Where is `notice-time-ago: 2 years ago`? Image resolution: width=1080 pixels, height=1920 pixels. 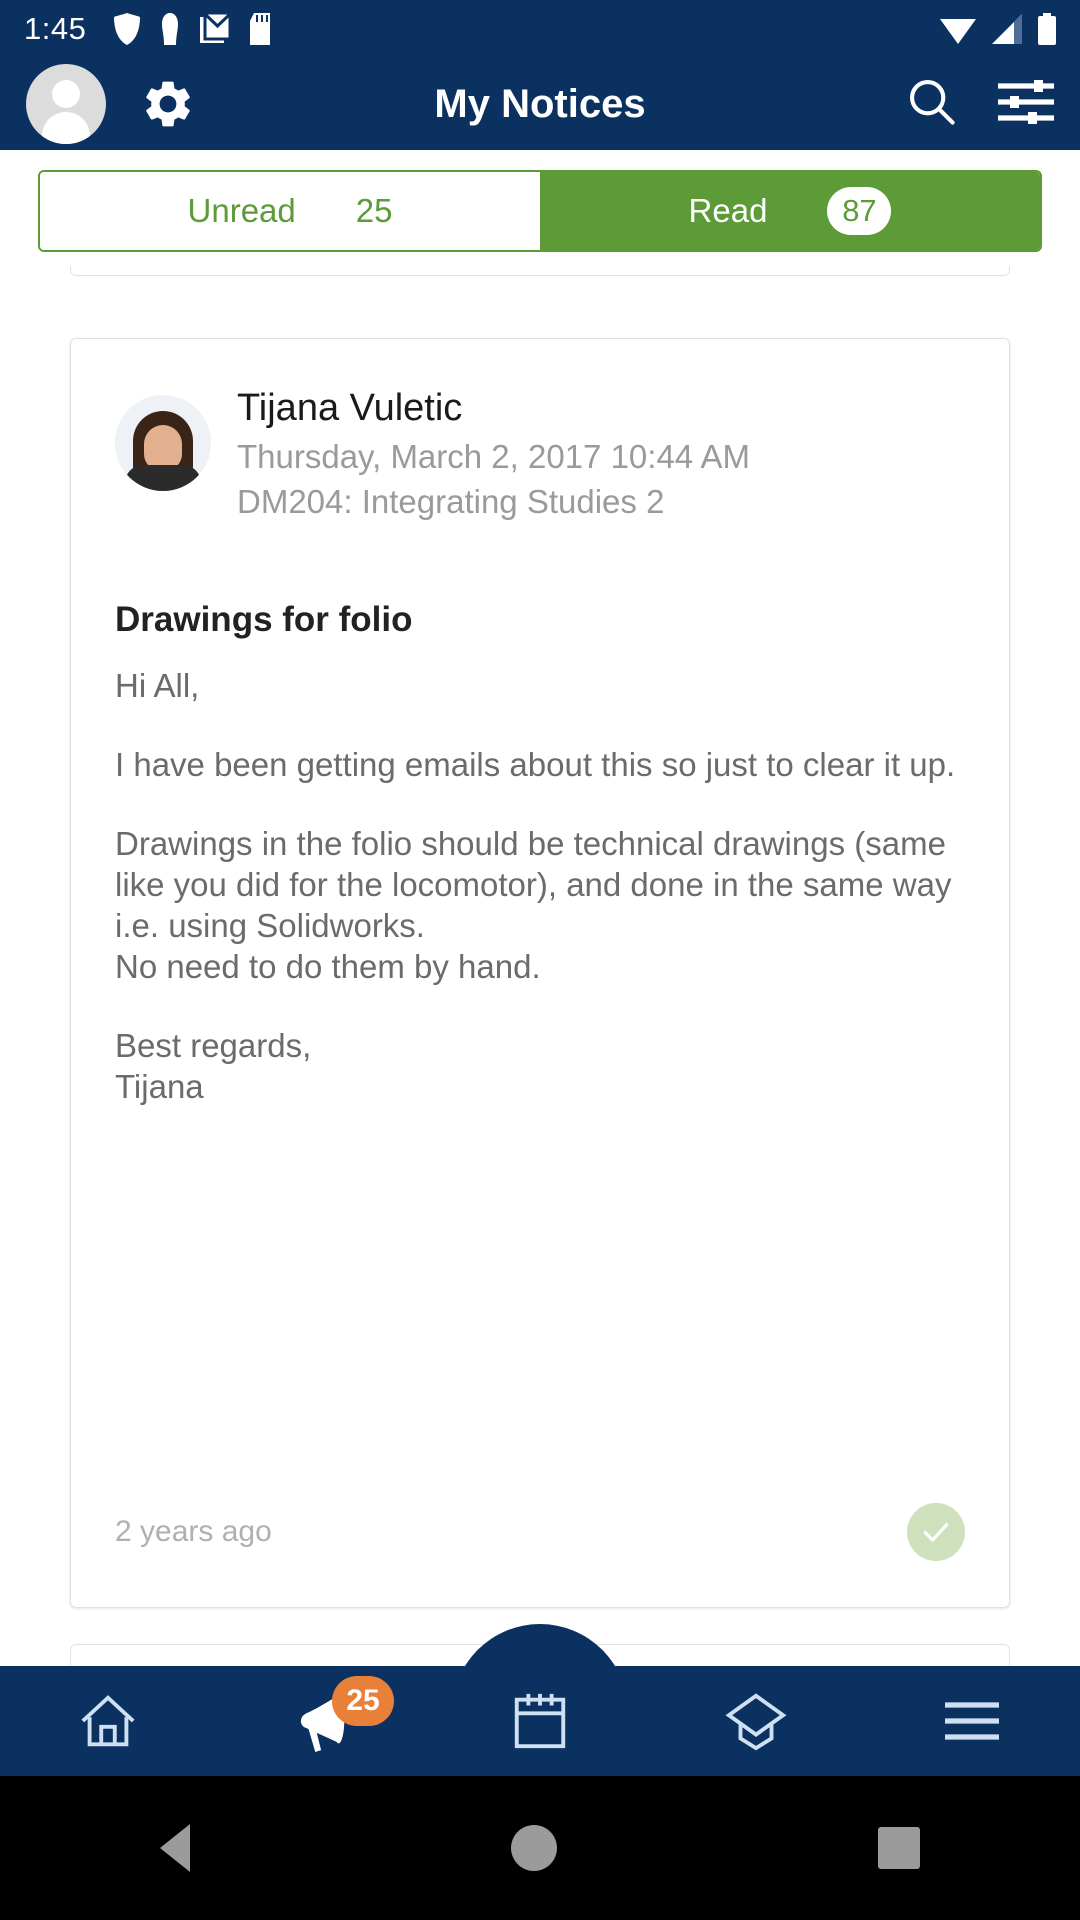 notice-time-ago: 2 years ago is located at coordinates (193, 1531).